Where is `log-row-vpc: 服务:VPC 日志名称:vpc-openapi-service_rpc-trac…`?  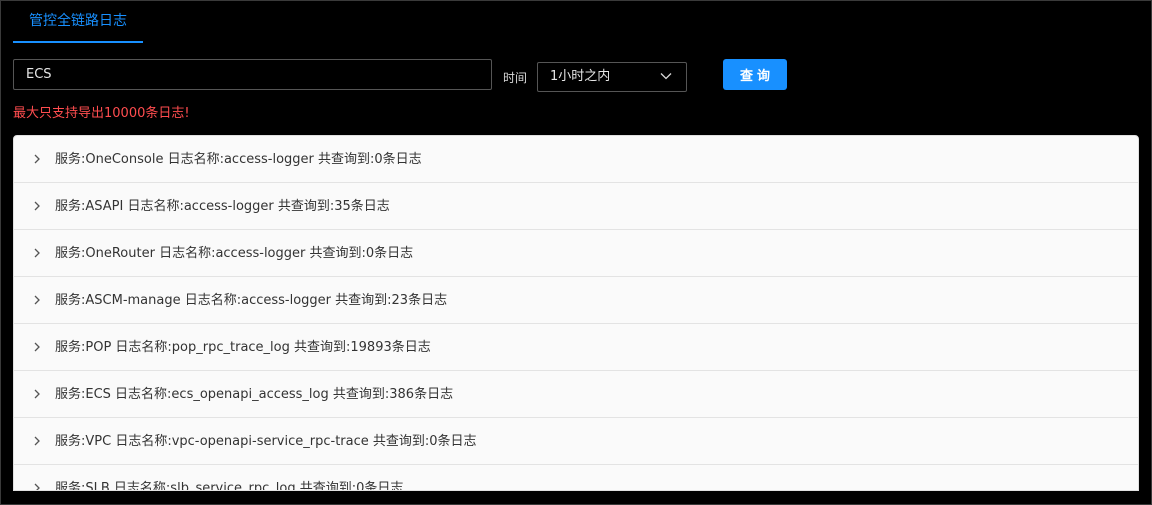
log-row-vpc: 服务:VPC 日志名称:vpc-openapi-service_rpc-trac… is located at coordinates (576, 441).